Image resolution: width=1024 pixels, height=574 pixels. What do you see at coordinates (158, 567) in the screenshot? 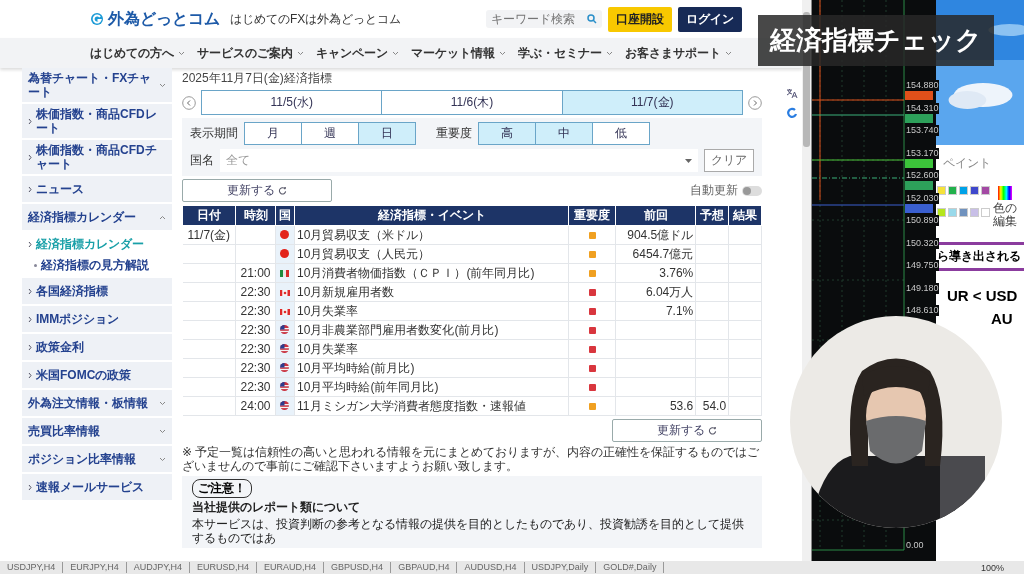
I see `chart-tab: AUDJPY,H4` at bounding box center [158, 567].